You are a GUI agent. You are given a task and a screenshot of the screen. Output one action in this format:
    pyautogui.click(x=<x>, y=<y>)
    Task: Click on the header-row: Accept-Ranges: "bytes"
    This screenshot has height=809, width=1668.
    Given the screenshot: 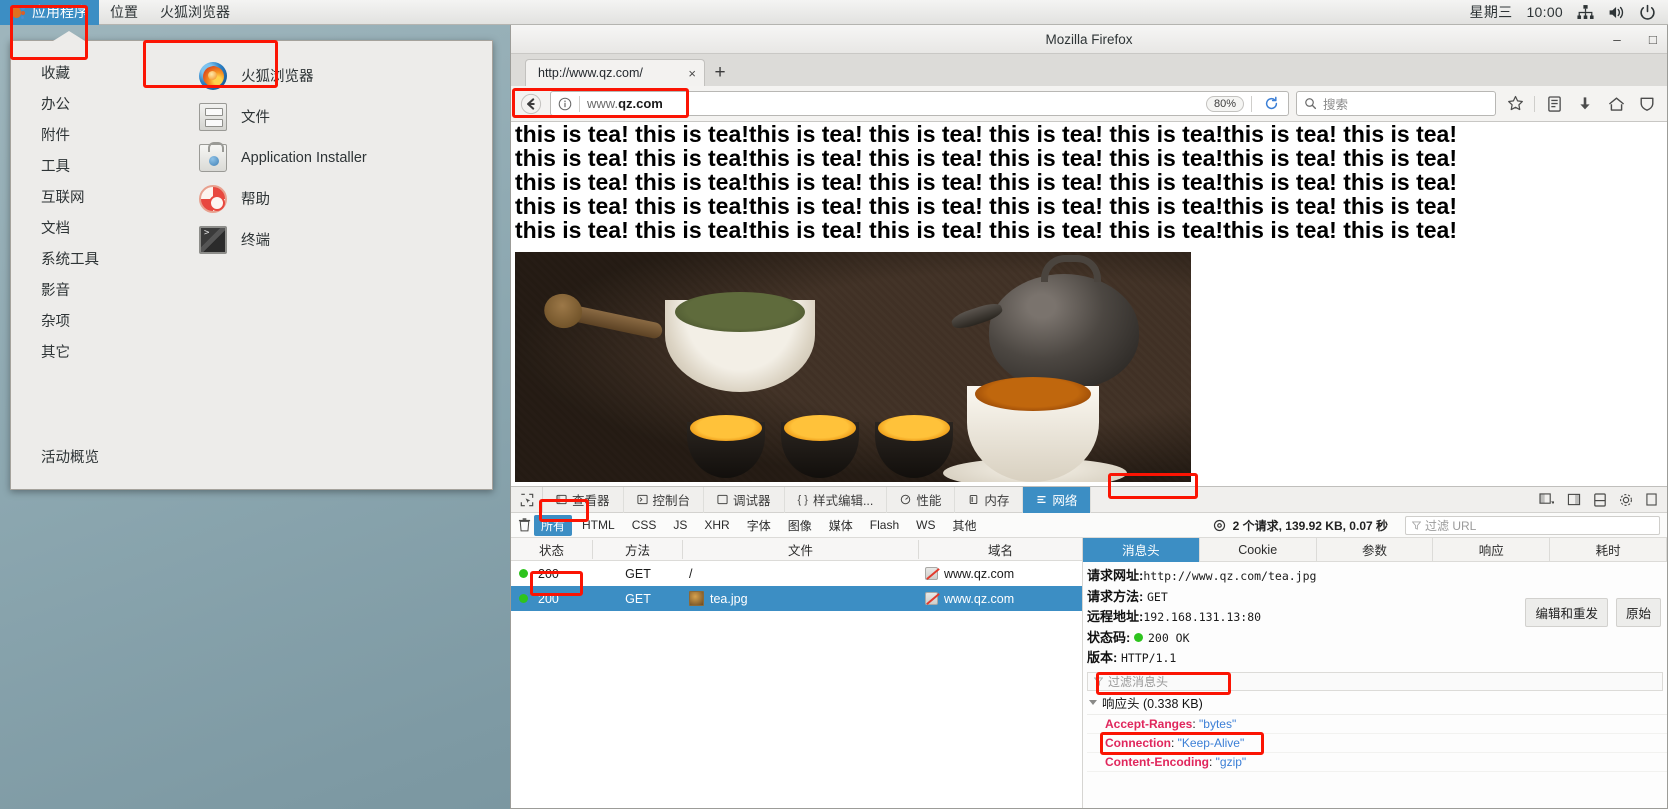 What is the action you would take?
    pyautogui.click(x=1377, y=724)
    